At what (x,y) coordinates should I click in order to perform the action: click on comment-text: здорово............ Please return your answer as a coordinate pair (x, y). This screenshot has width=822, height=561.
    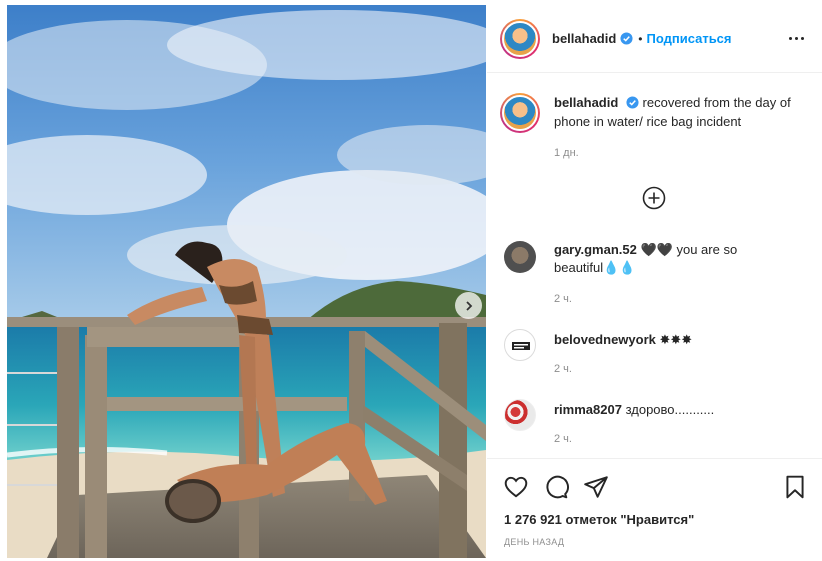
    Looking at the image, I should click on (670, 409).